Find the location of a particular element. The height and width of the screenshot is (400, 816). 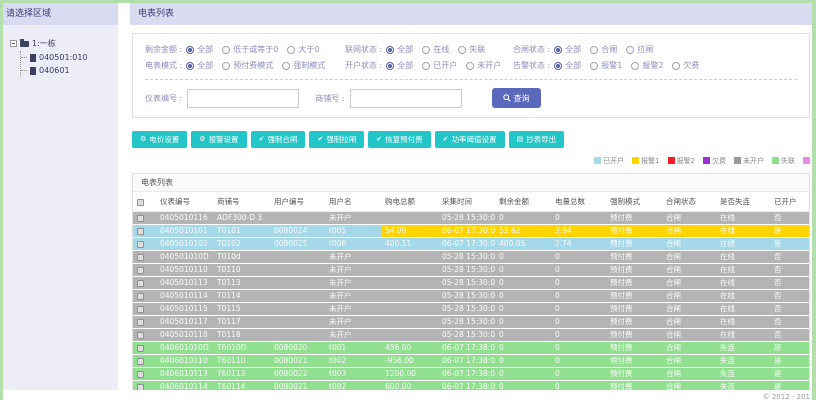

radio-icon is located at coordinates (190, 66).